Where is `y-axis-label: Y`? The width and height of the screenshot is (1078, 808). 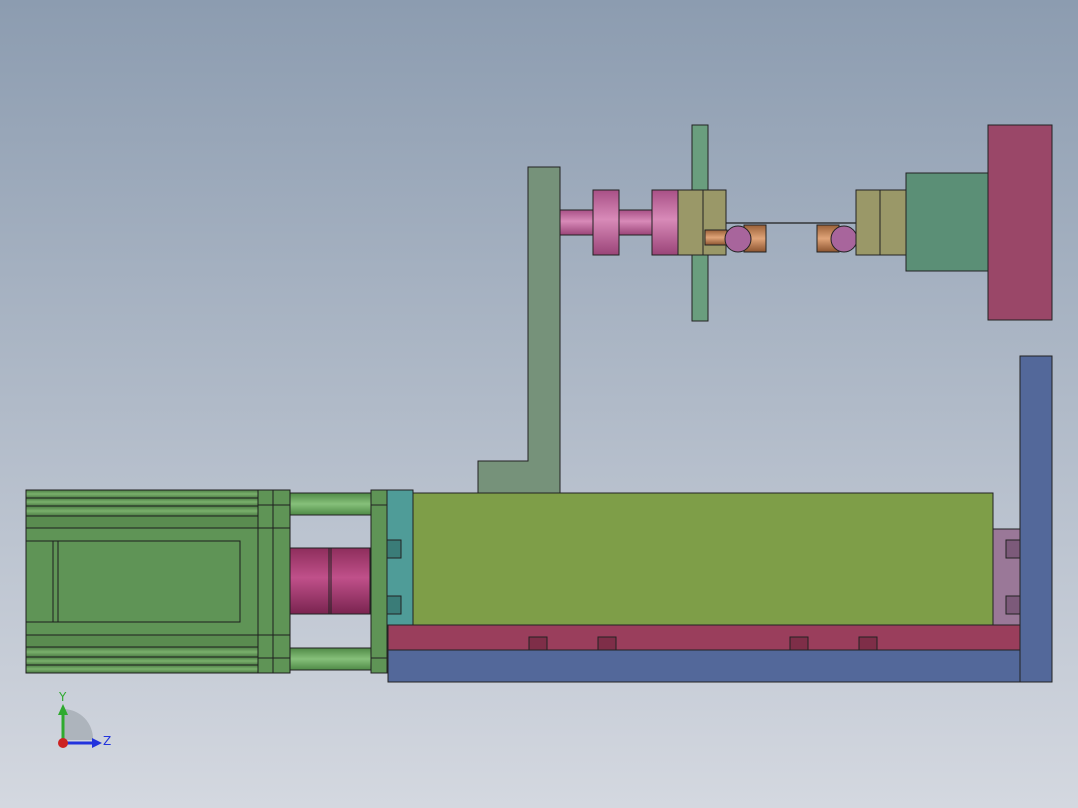 y-axis-label: Y is located at coordinates (62, 697).